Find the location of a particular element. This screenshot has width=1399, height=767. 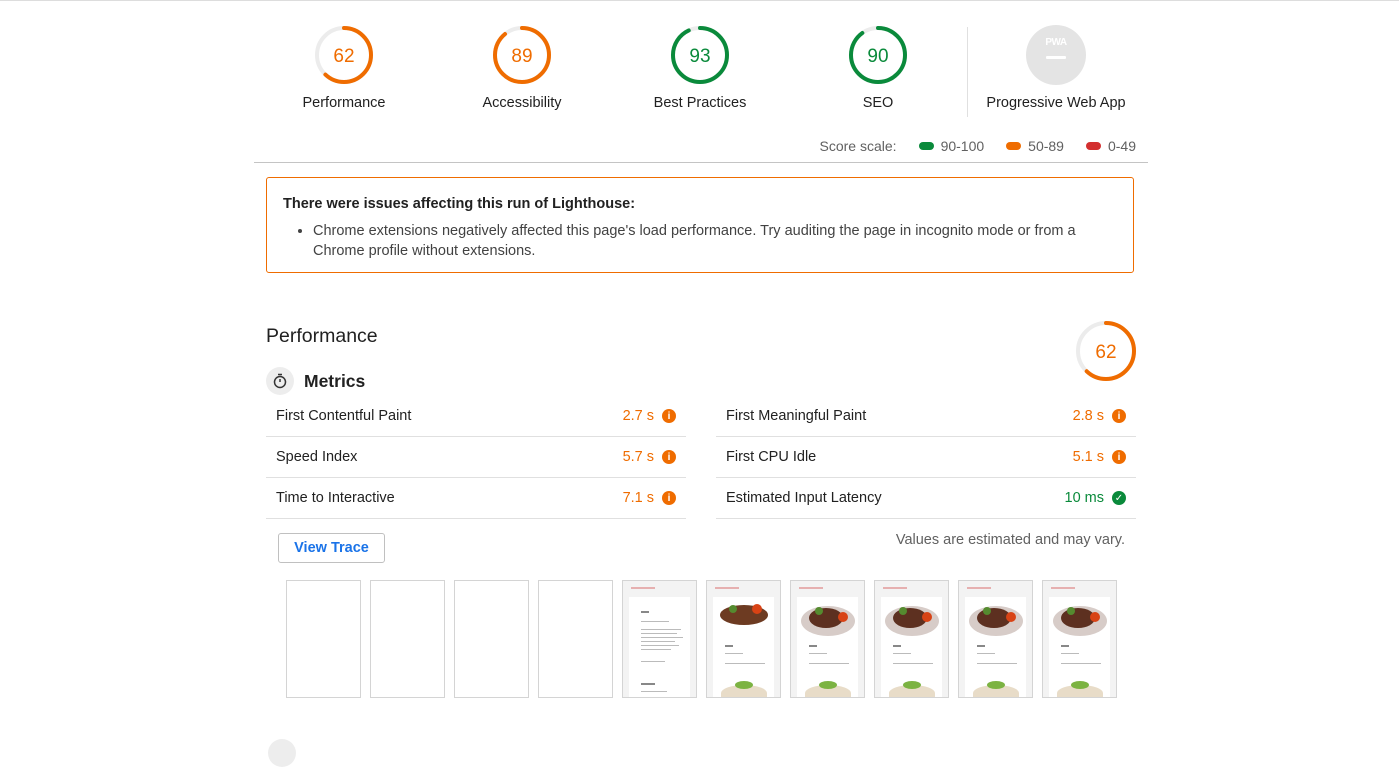

filmstrip is located at coordinates (706, 639).